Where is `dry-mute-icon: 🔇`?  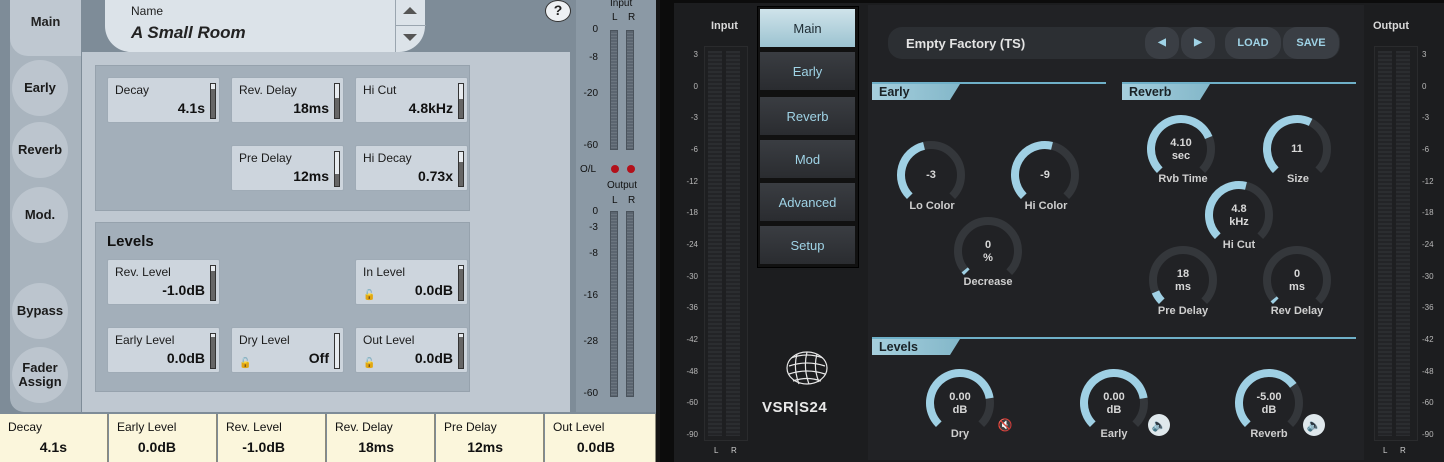
dry-mute-icon: 🔇 is located at coordinates (1005, 425).